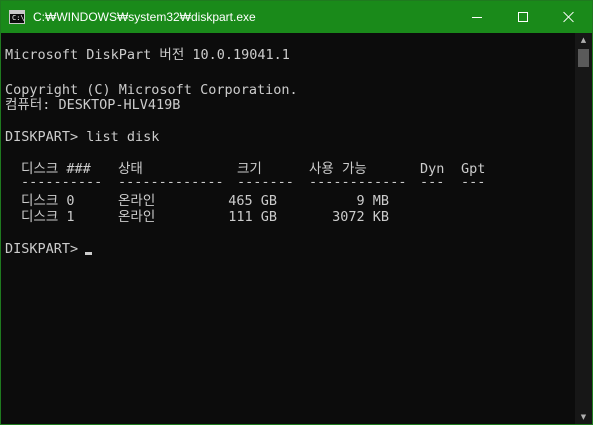  I want to click on minimize-icon, so click(477, 17).